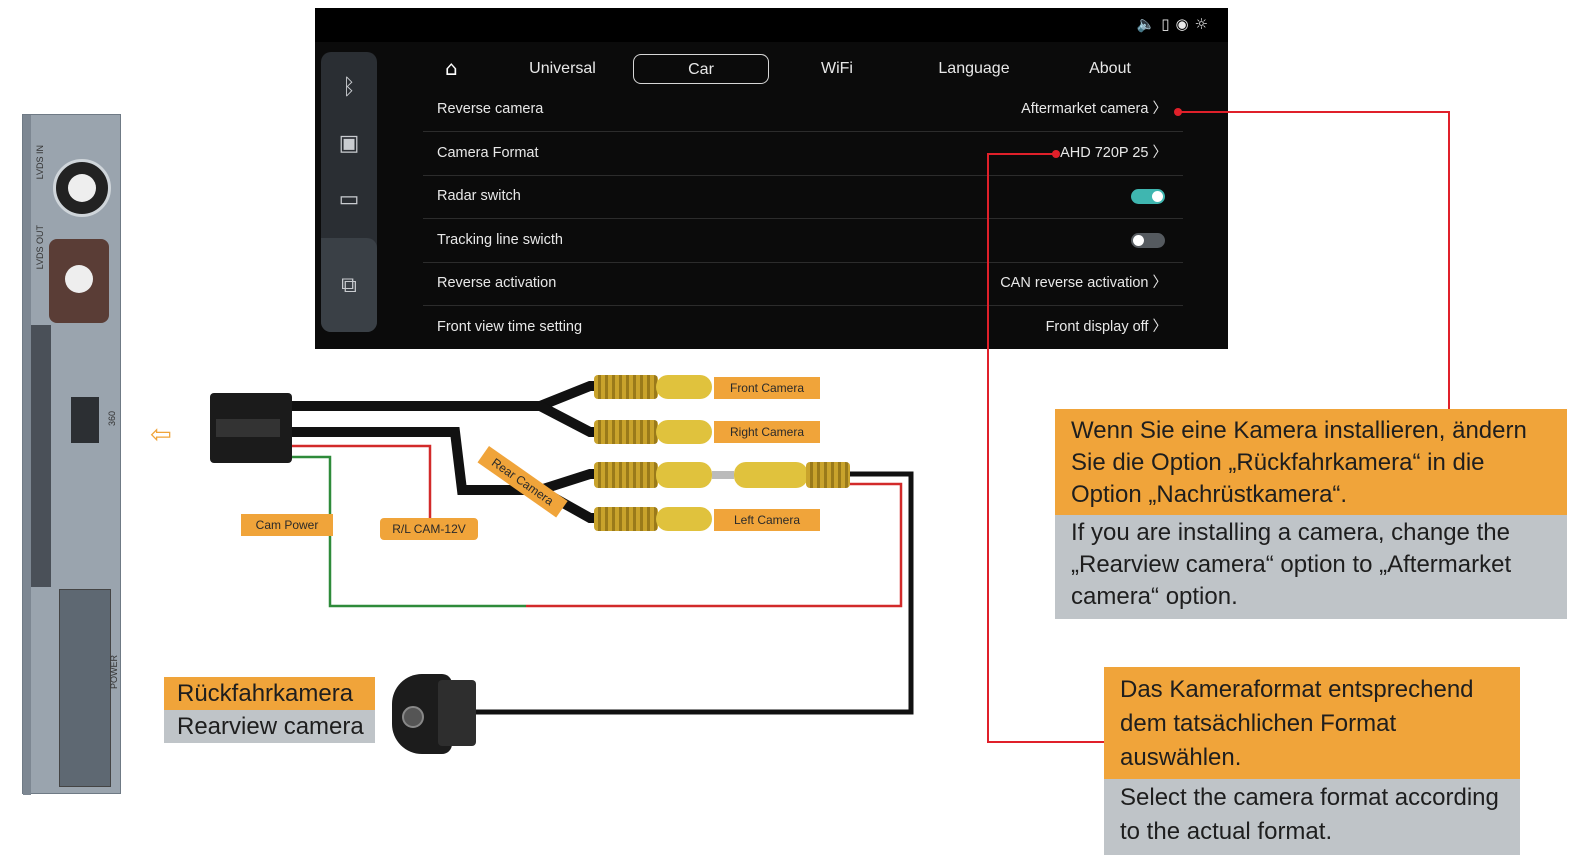 The image size is (1569, 855). Describe the element at coordinates (653, 432) in the screenshot. I see `rca-plug-right` at that location.